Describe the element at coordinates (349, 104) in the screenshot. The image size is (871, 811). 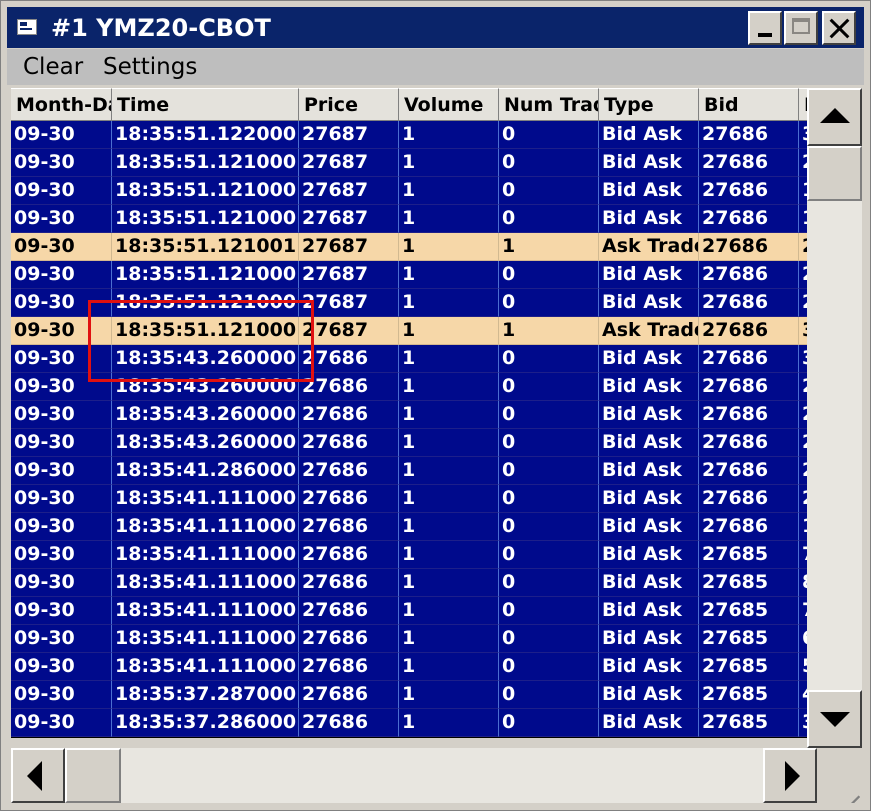
I see `column-header-price: Price` at that location.